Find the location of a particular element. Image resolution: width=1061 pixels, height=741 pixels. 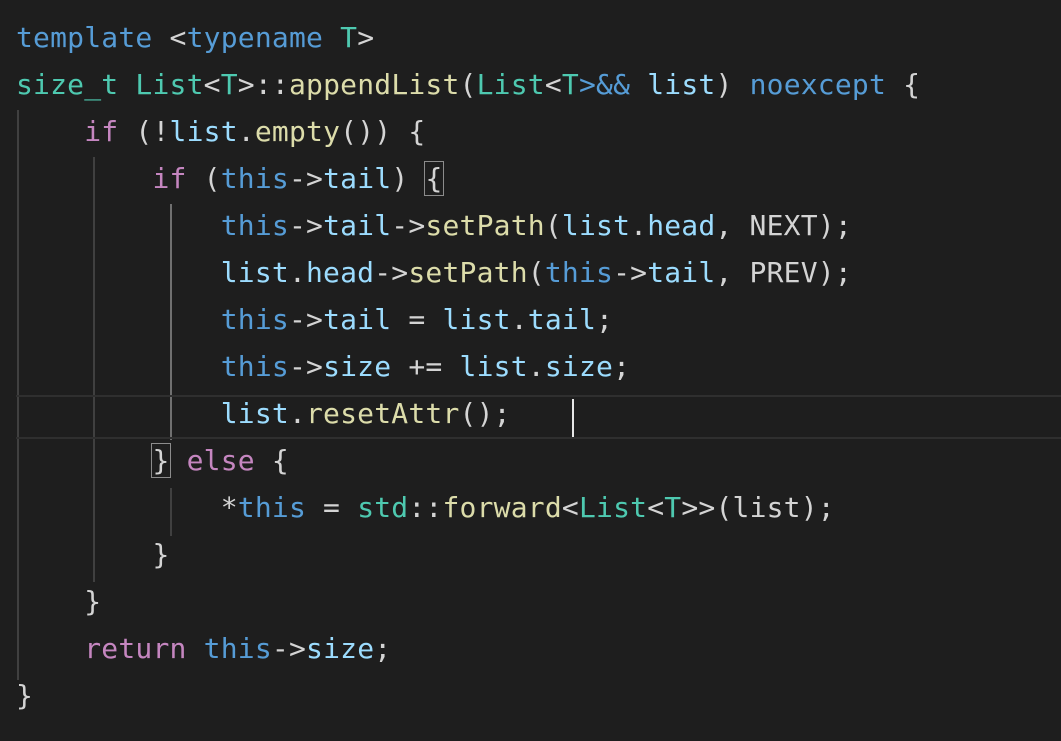

code-line-5: this->tail->setPath(list.head, NEXT); is located at coordinates (434, 225).